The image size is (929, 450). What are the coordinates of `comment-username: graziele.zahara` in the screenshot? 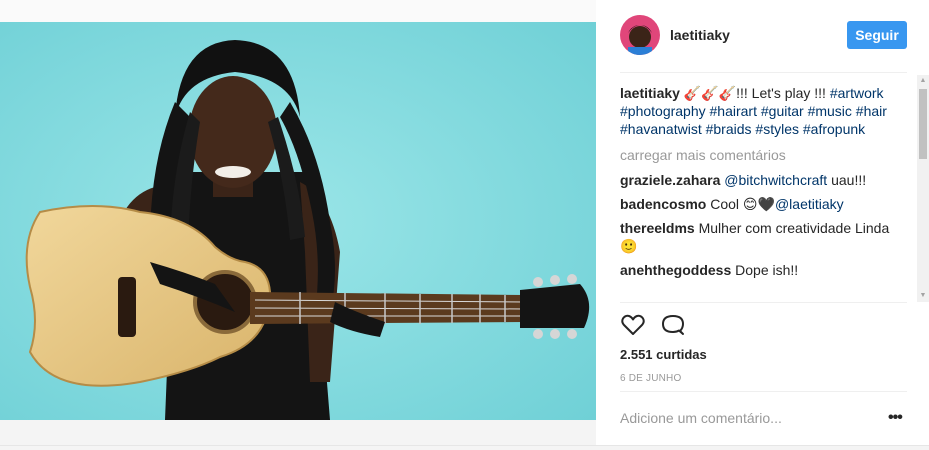 It's located at (670, 180).